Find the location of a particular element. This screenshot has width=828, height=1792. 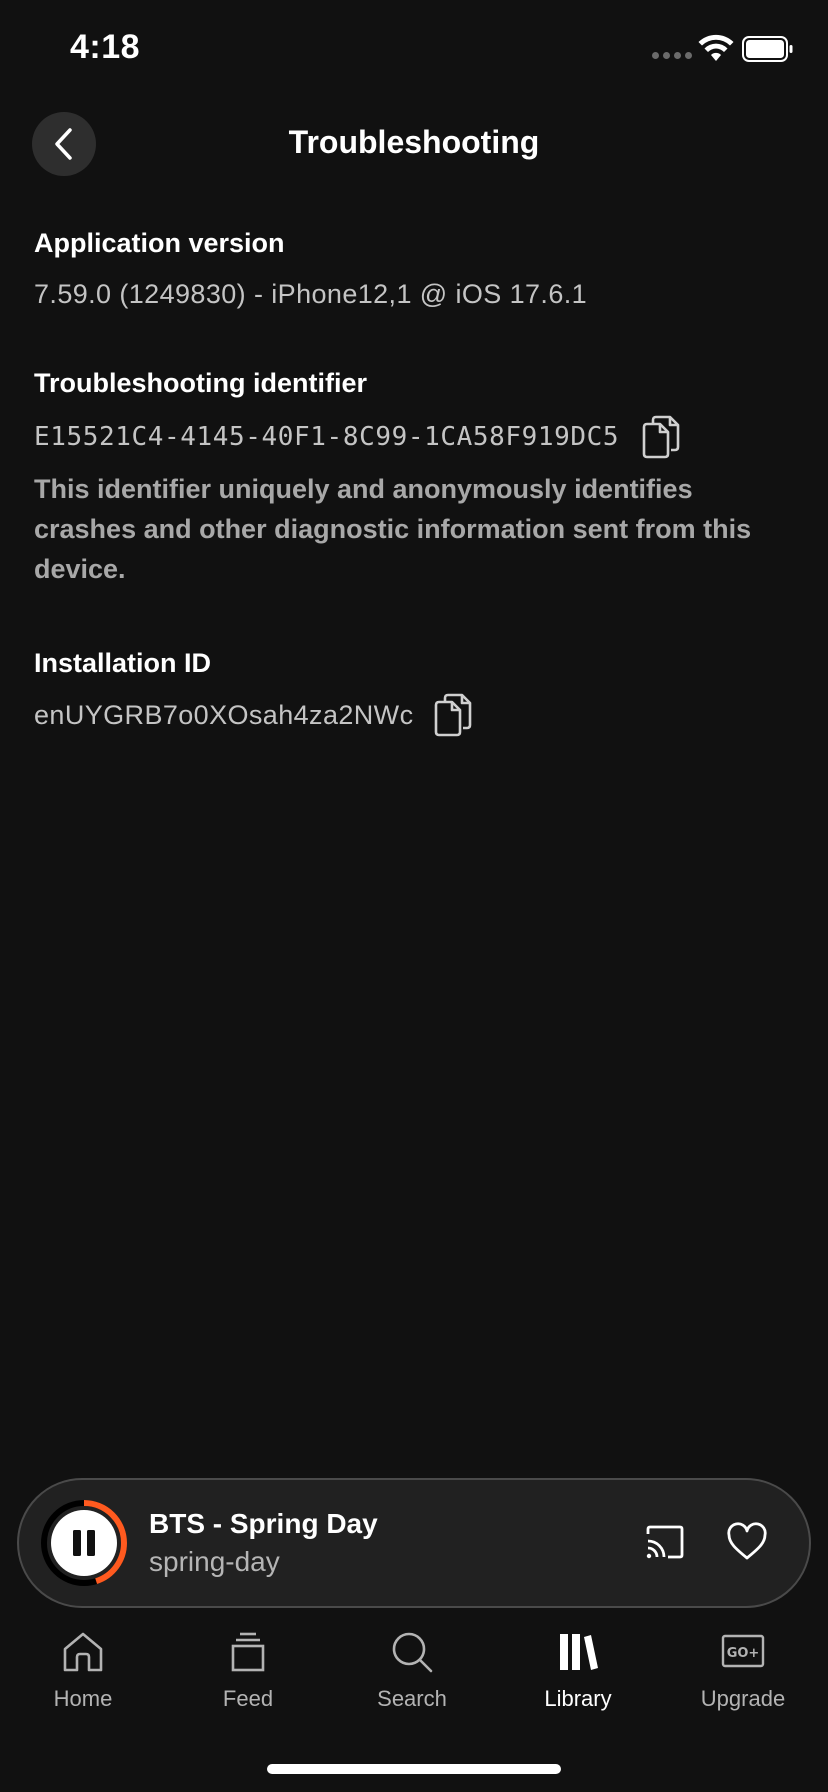

tab-library: Library is located at coordinates (578, 1671).